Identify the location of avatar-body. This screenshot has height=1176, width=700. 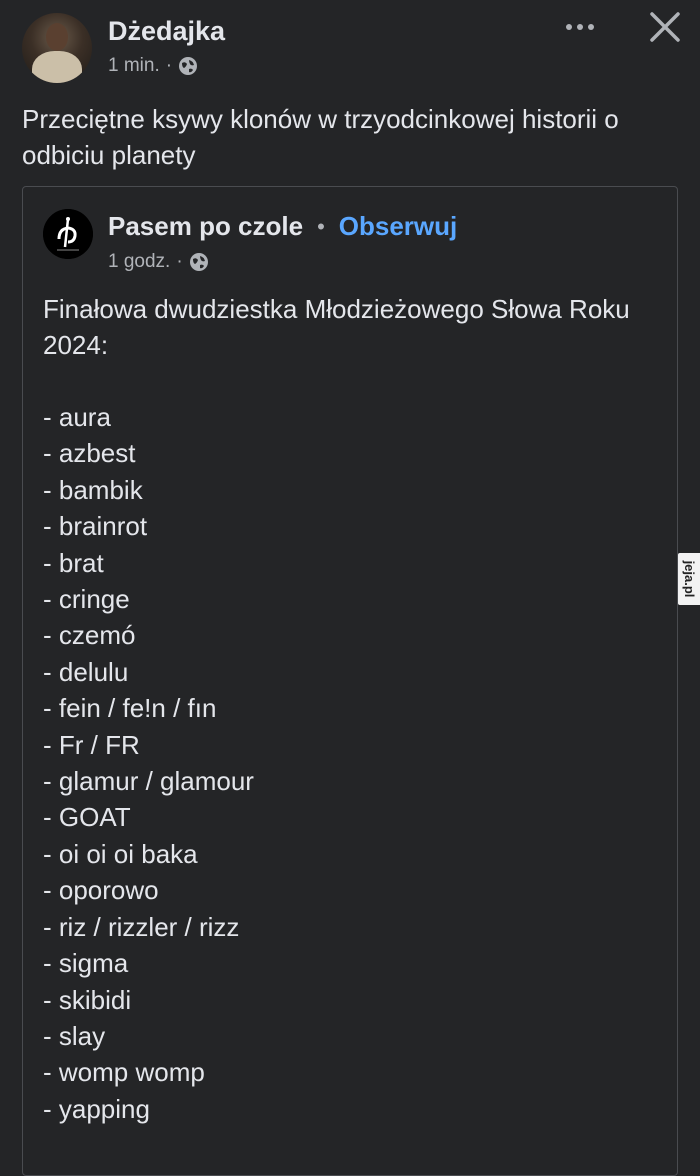
(57, 67).